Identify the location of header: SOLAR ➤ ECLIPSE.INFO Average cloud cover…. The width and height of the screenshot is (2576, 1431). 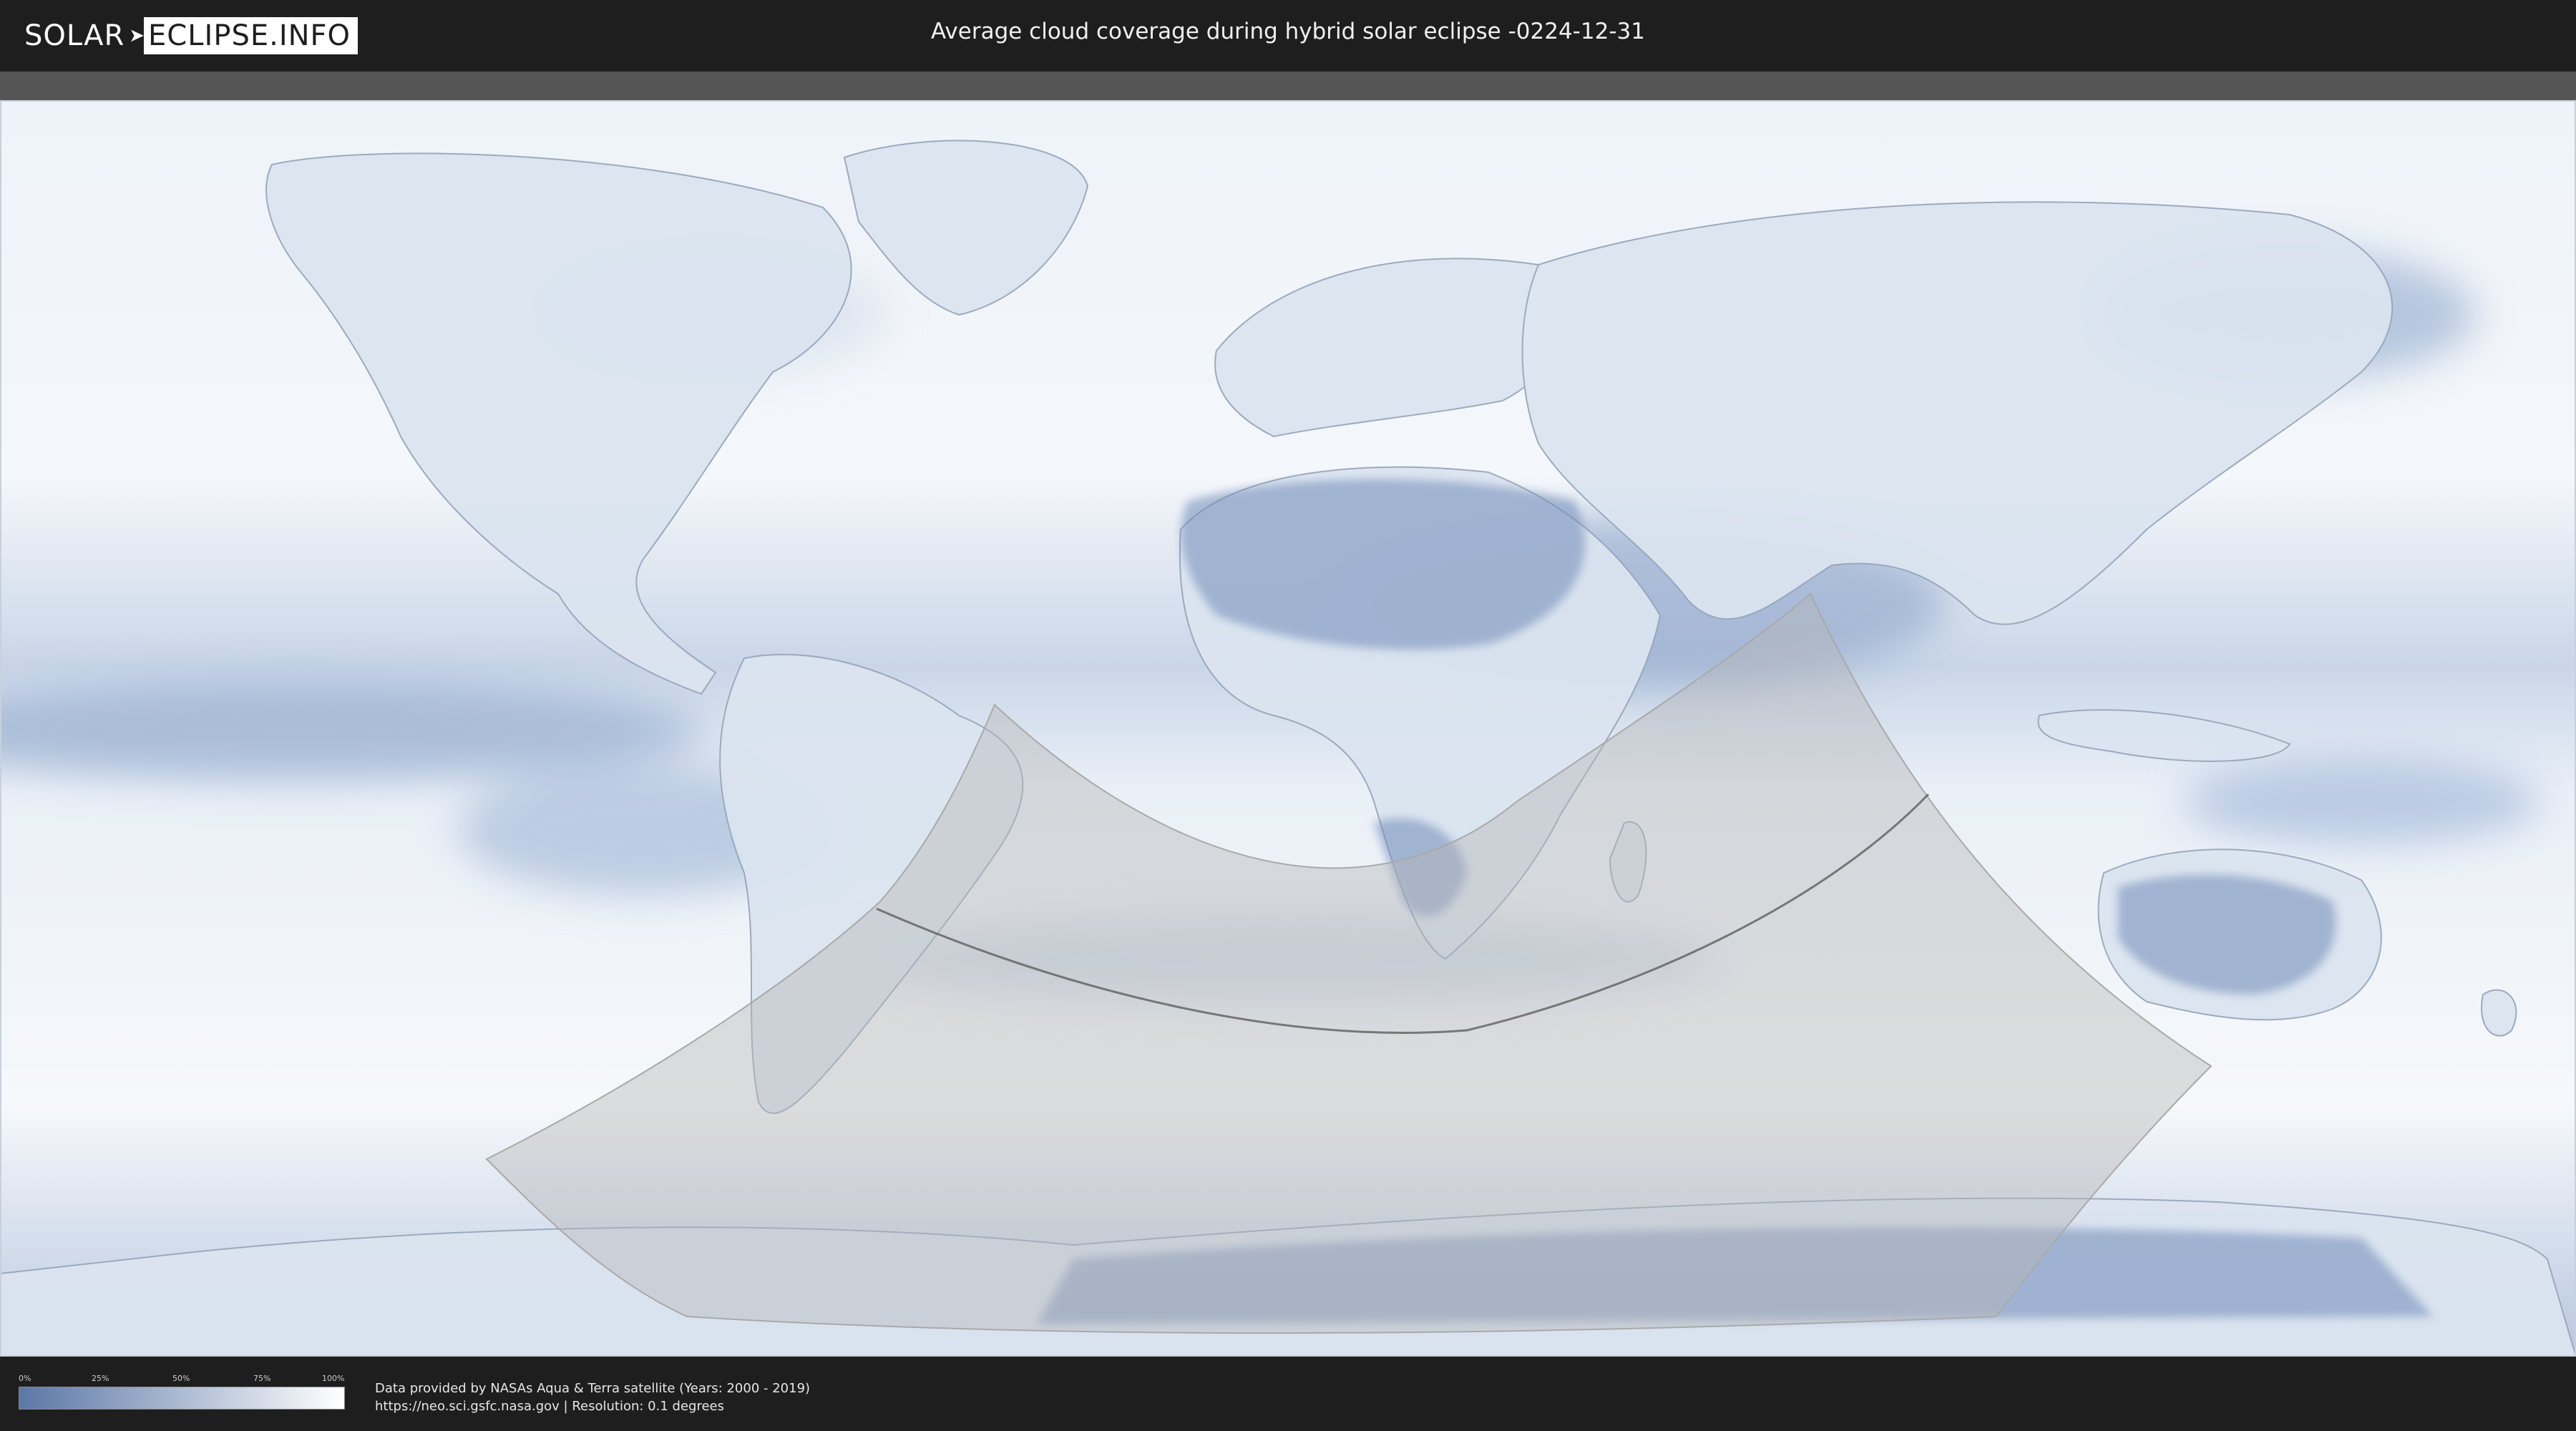
(1288, 36).